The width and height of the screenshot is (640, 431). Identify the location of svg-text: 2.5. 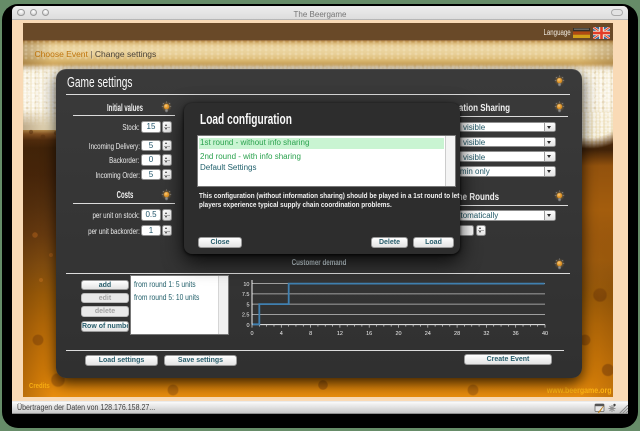
(246, 316).